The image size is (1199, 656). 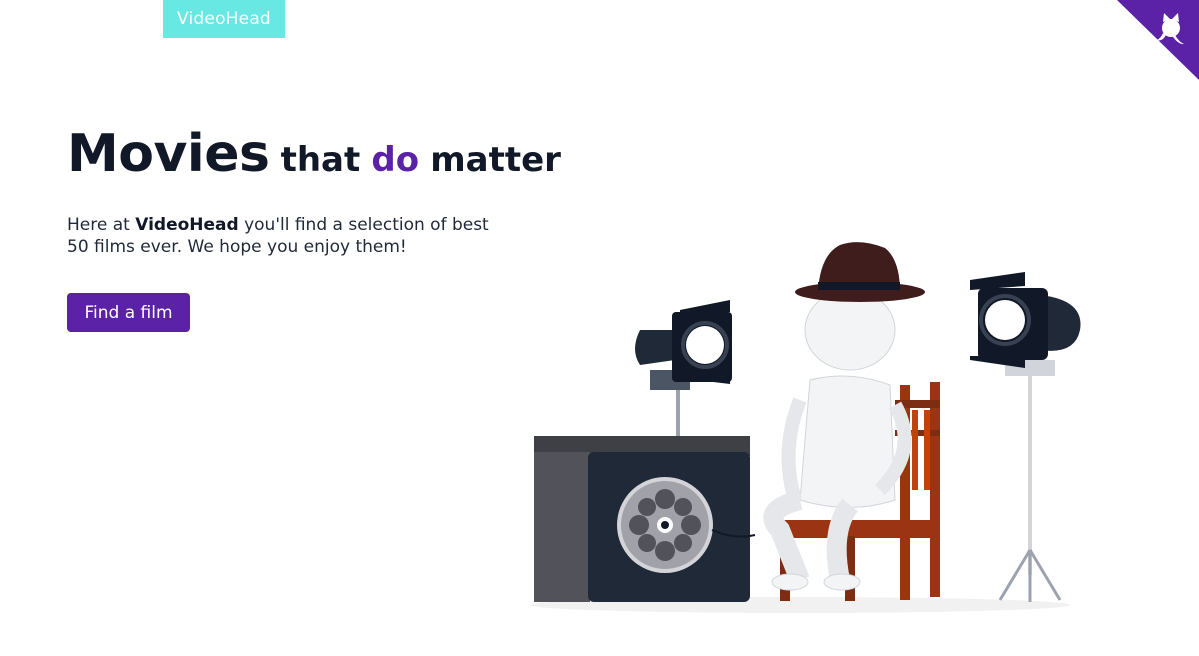 What do you see at coordinates (837, 440) in the screenshot?
I see `white-figure-icon` at bounding box center [837, 440].